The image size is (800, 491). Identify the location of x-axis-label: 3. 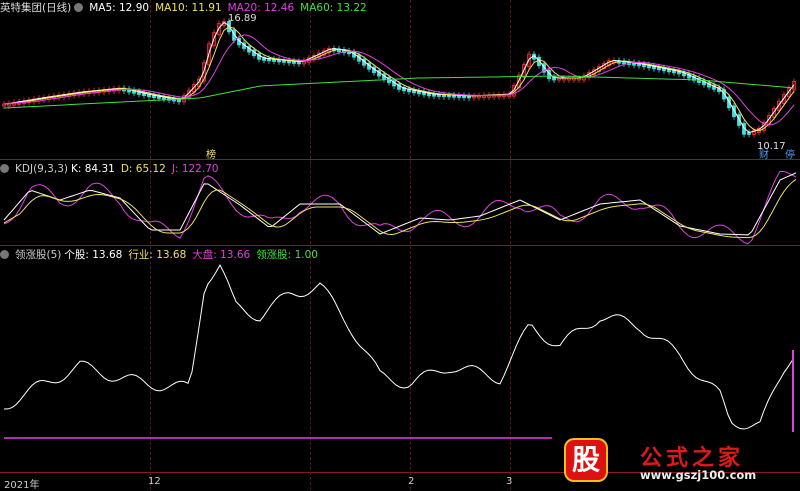
(509, 481).